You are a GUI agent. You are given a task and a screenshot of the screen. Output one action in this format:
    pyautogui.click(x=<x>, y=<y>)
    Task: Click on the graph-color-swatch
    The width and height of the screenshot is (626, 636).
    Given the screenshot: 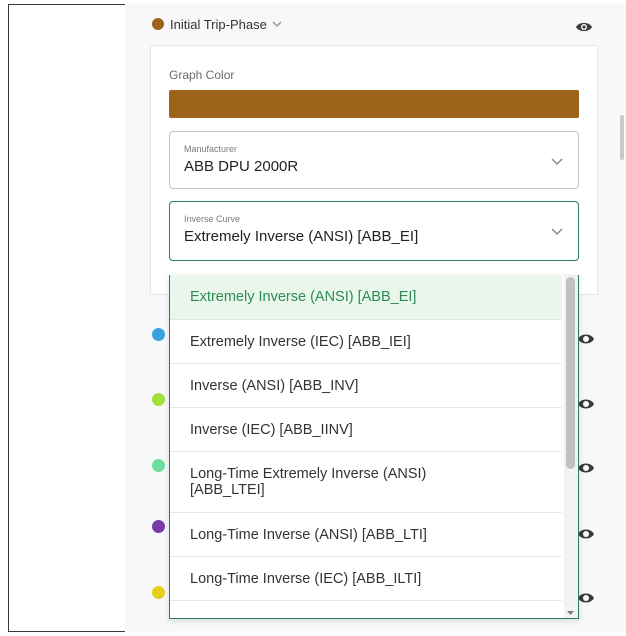 What is the action you would take?
    pyautogui.click(x=374, y=104)
    